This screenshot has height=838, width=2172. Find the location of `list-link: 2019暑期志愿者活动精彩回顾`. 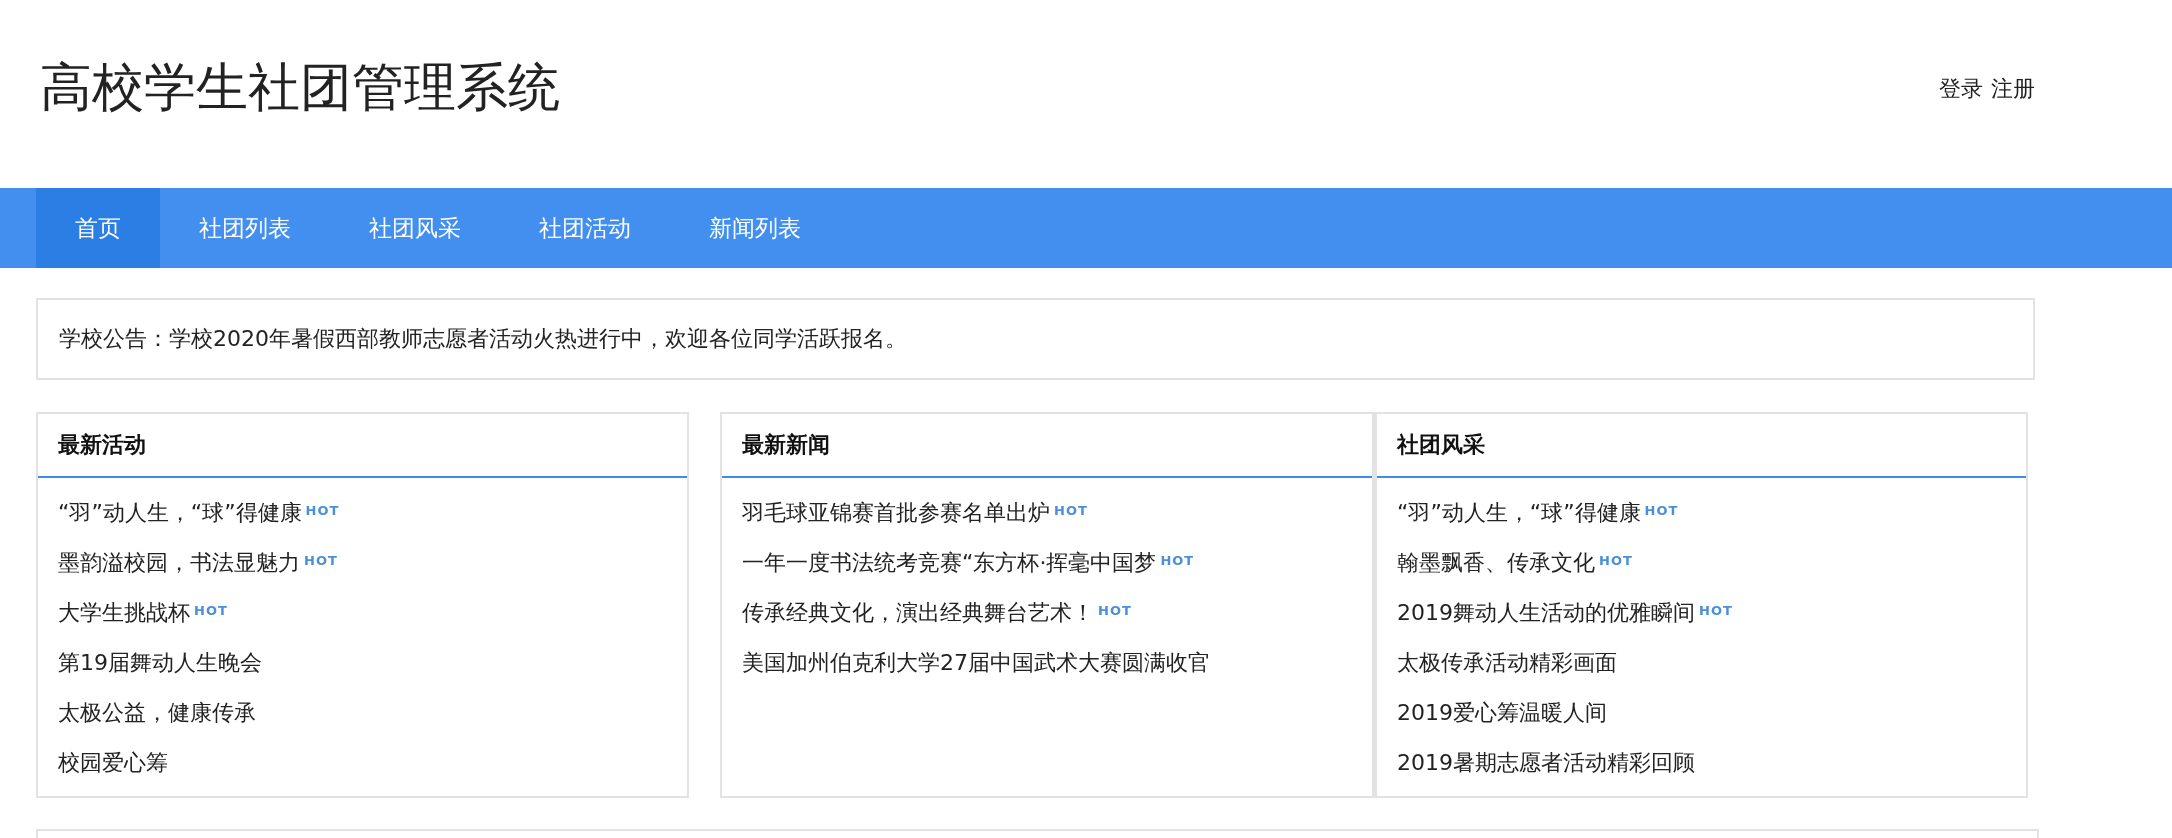

list-link: 2019暑期志愿者活动精彩回顾 is located at coordinates (1546, 763).